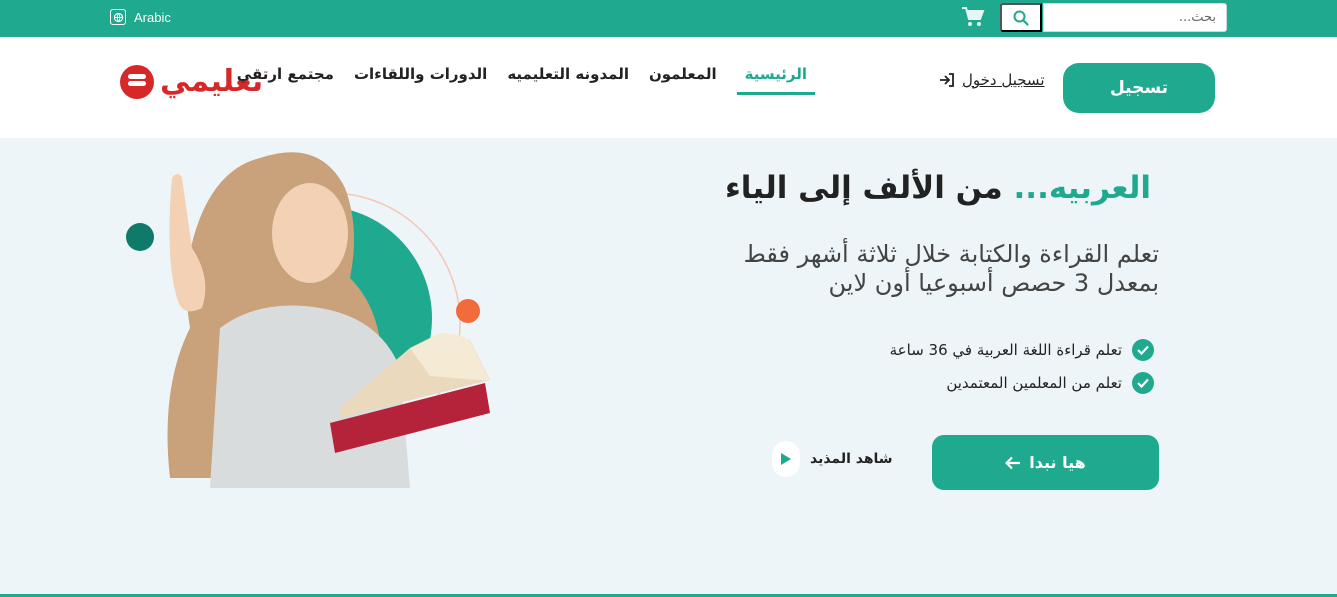 The height and width of the screenshot is (597, 1337). What do you see at coordinates (1003, 80) in the screenshot?
I see `login-label: تسجيل دخول` at bounding box center [1003, 80].